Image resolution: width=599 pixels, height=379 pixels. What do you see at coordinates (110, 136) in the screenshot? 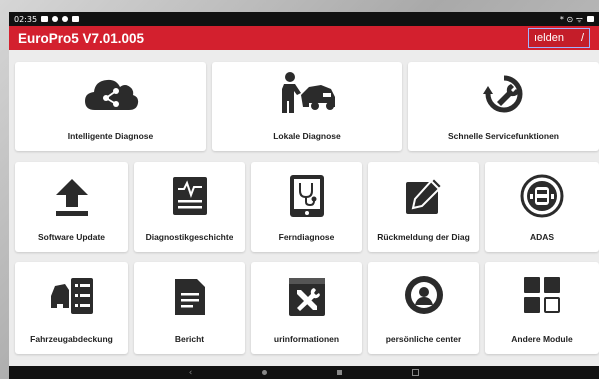
I see `tile-label: Intelligente Diagnose` at bounding box center [110, 136].